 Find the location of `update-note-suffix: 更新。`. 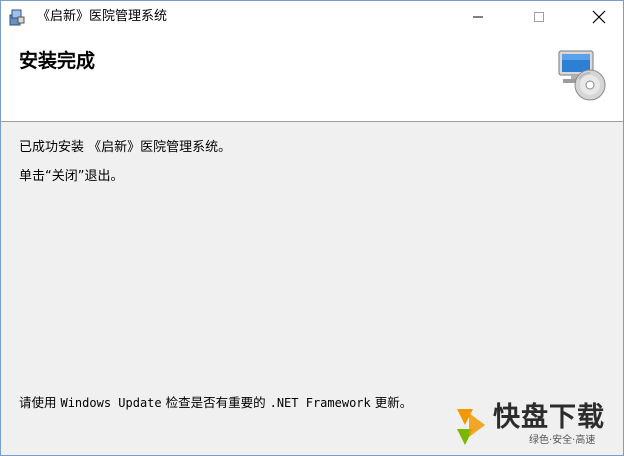

update-note-suffix: 更新。 is located at coordinates (391, 402).